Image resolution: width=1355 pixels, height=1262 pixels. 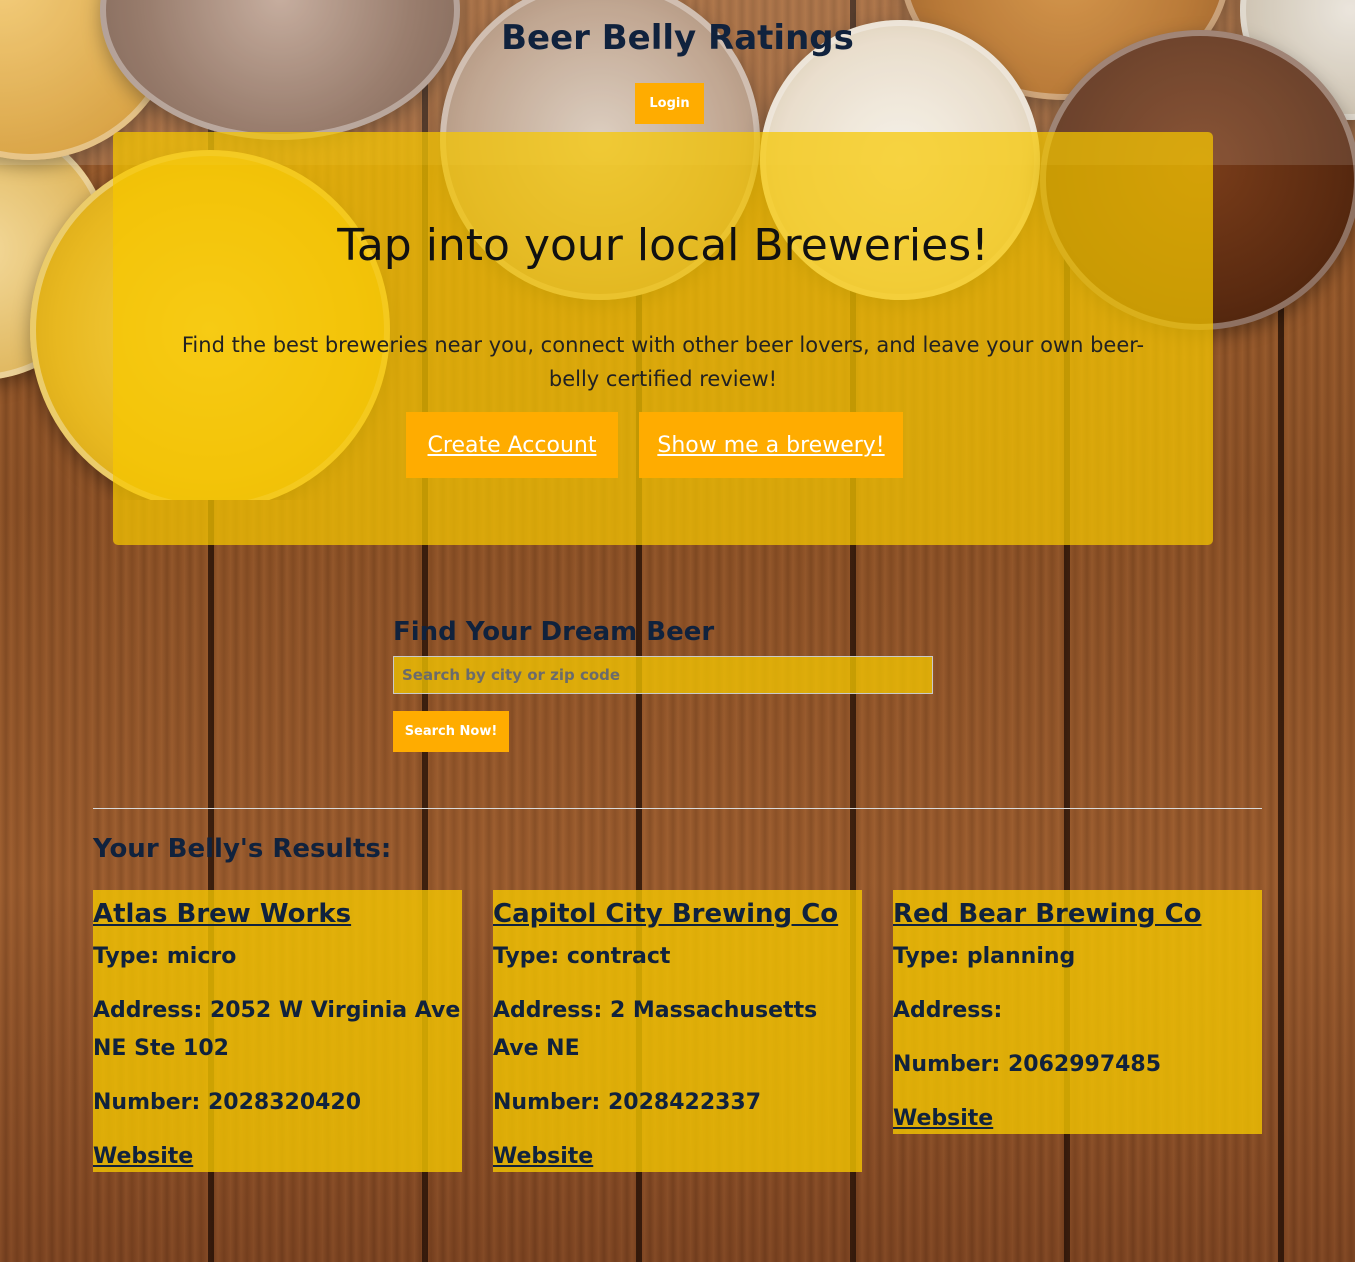 I want to click on brewery-type: Type: micro, so click(x=165, y=956).